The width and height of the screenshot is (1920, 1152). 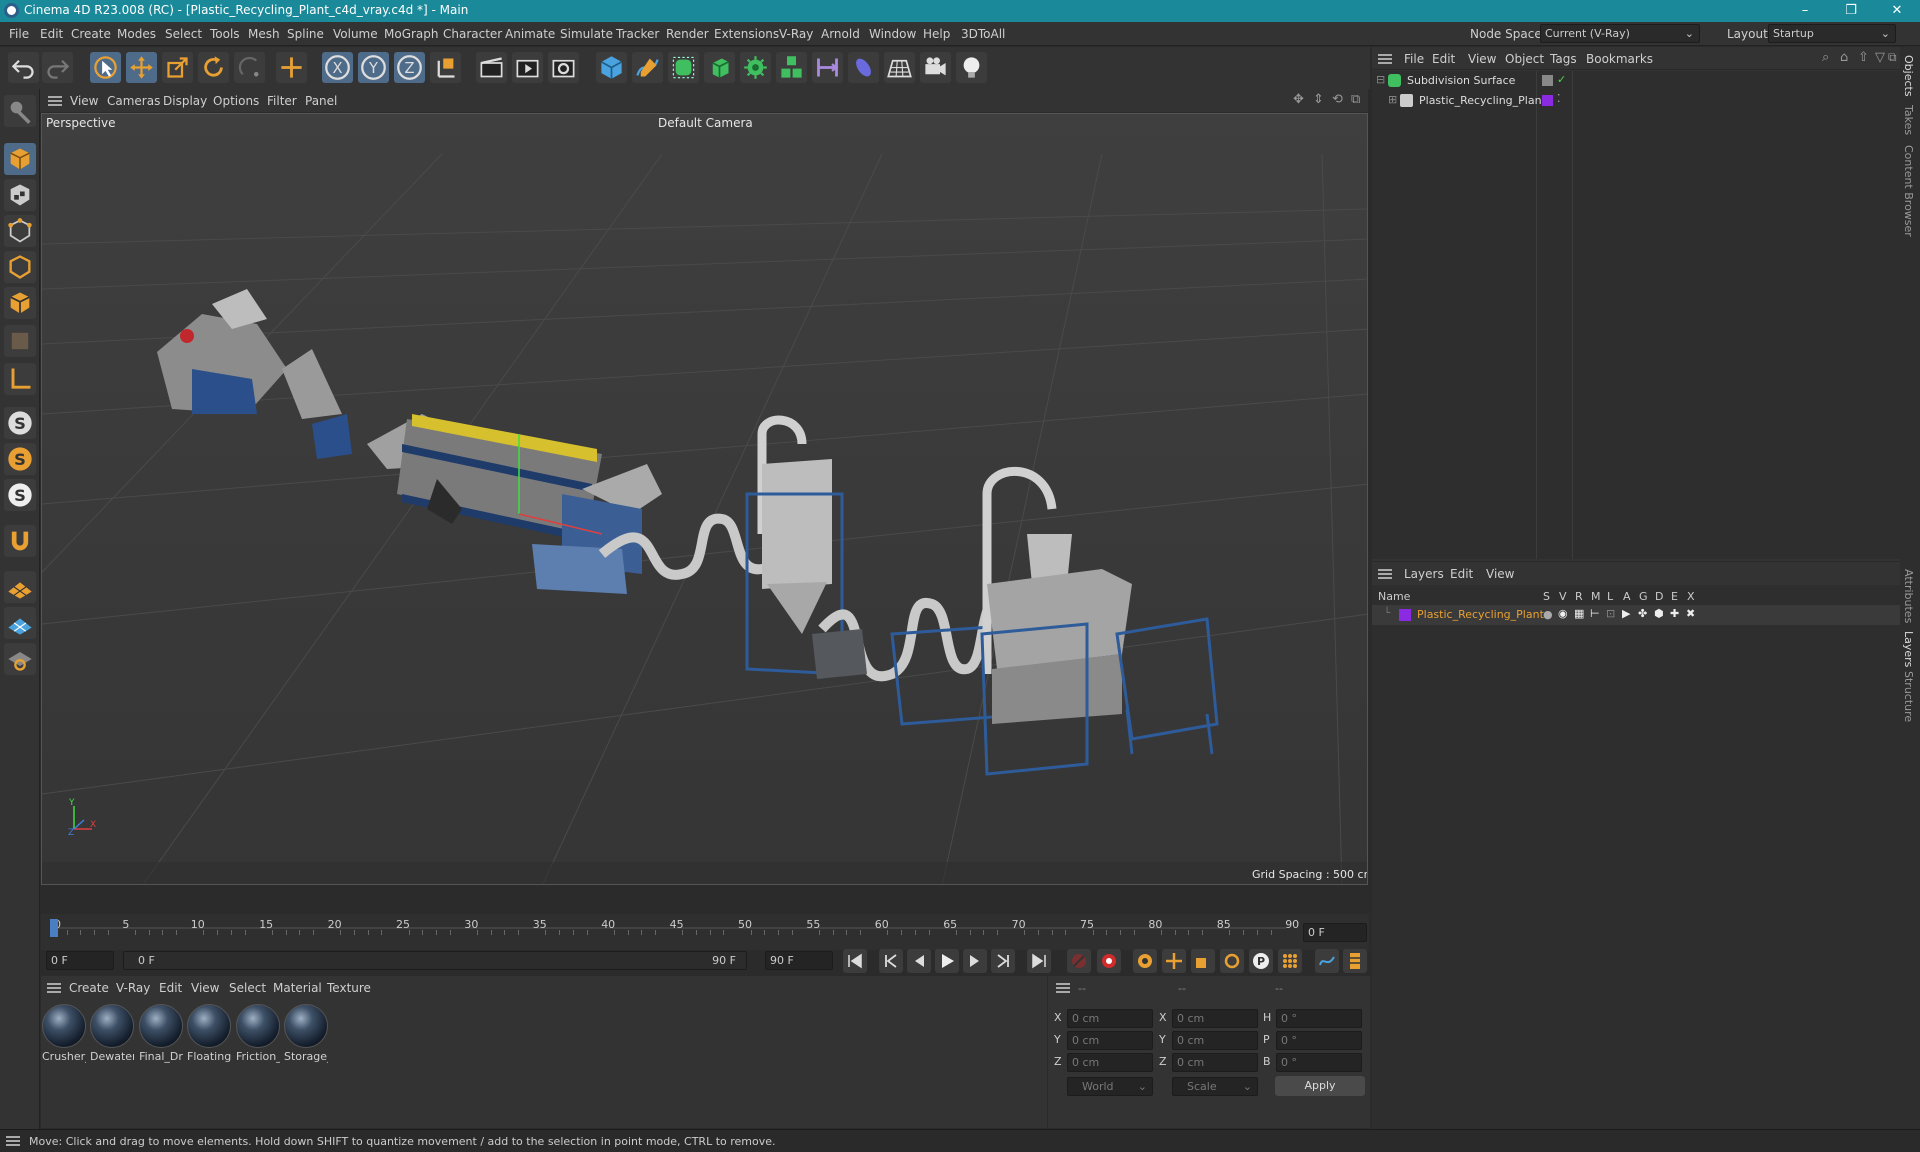 I want to click on menu-edit: Edit, so click(x=51, y=34).